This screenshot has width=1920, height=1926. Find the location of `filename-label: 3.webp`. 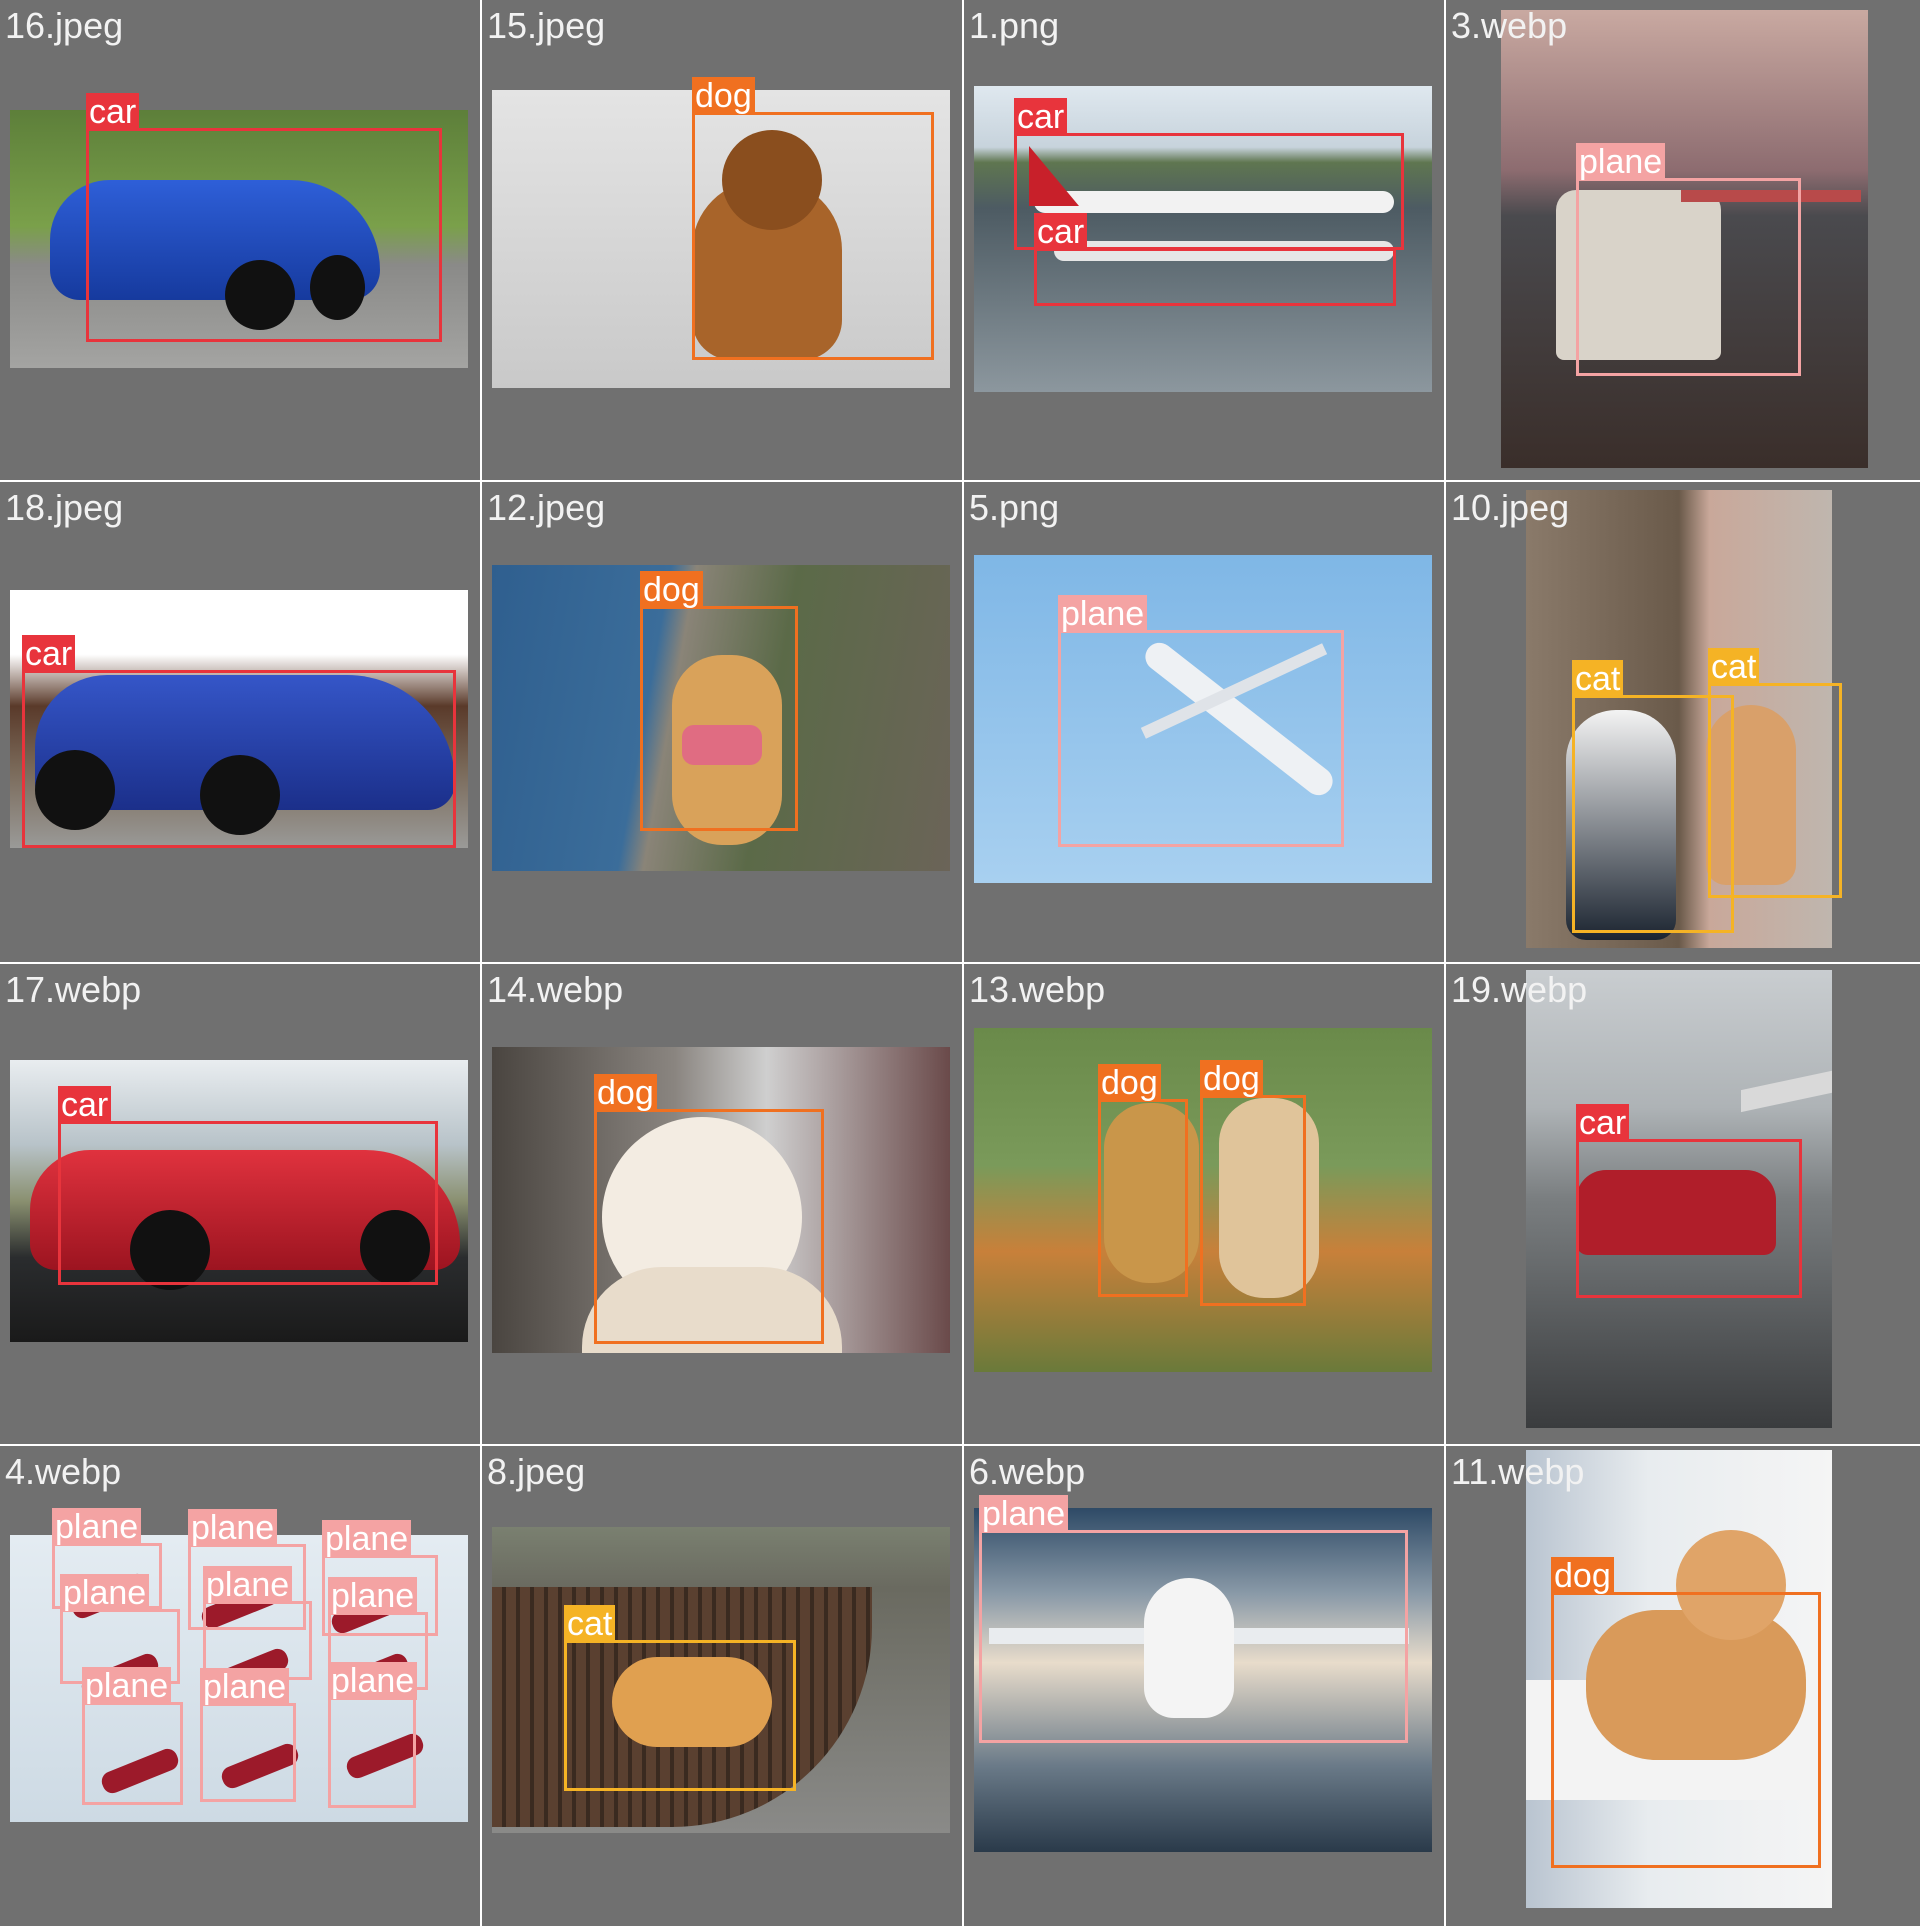

filename-label: 3.webp is located at coordinates (1509, 25).